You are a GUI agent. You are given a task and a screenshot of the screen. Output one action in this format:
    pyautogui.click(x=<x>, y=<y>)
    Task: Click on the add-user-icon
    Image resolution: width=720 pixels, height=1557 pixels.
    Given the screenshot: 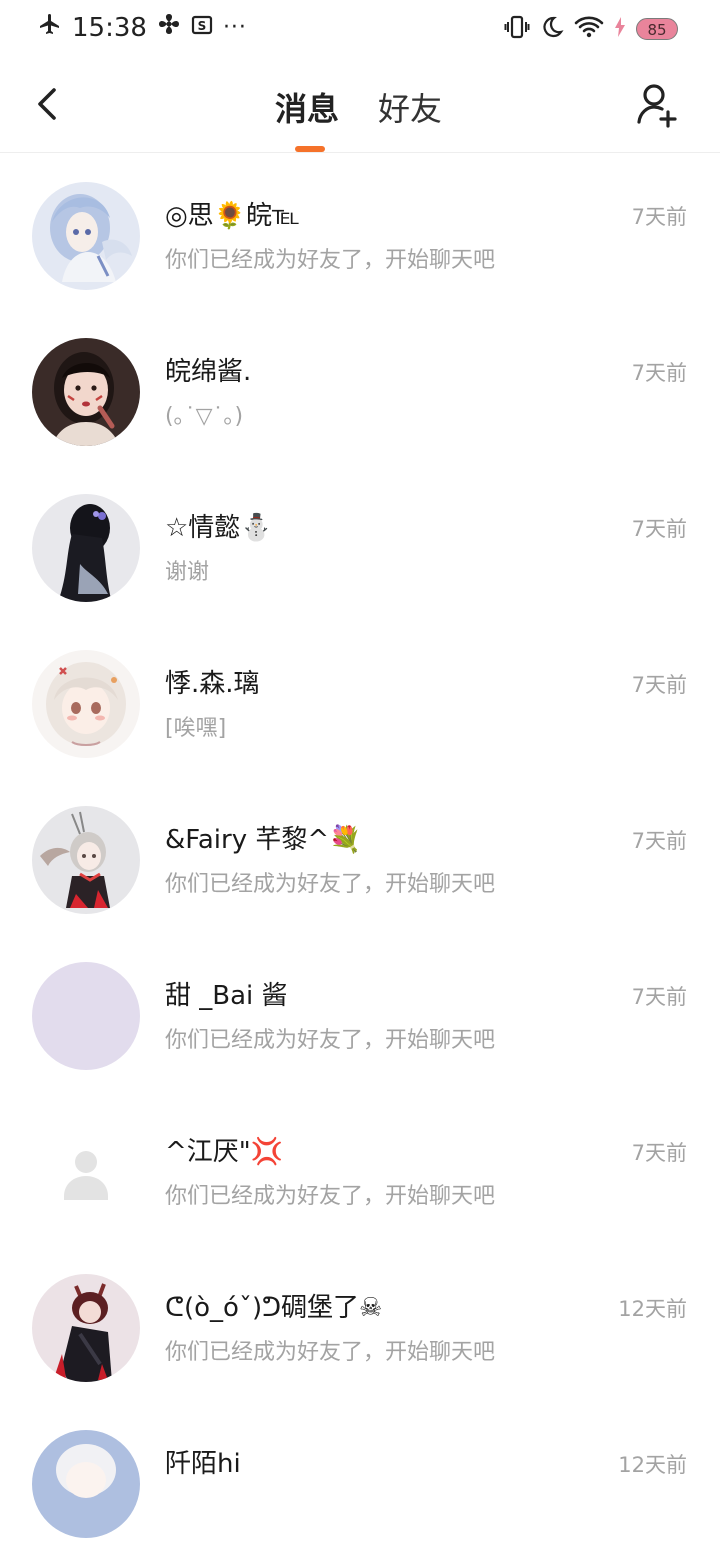 What is the action you would take?
    pyautogui.click(x=657, y=106)
    